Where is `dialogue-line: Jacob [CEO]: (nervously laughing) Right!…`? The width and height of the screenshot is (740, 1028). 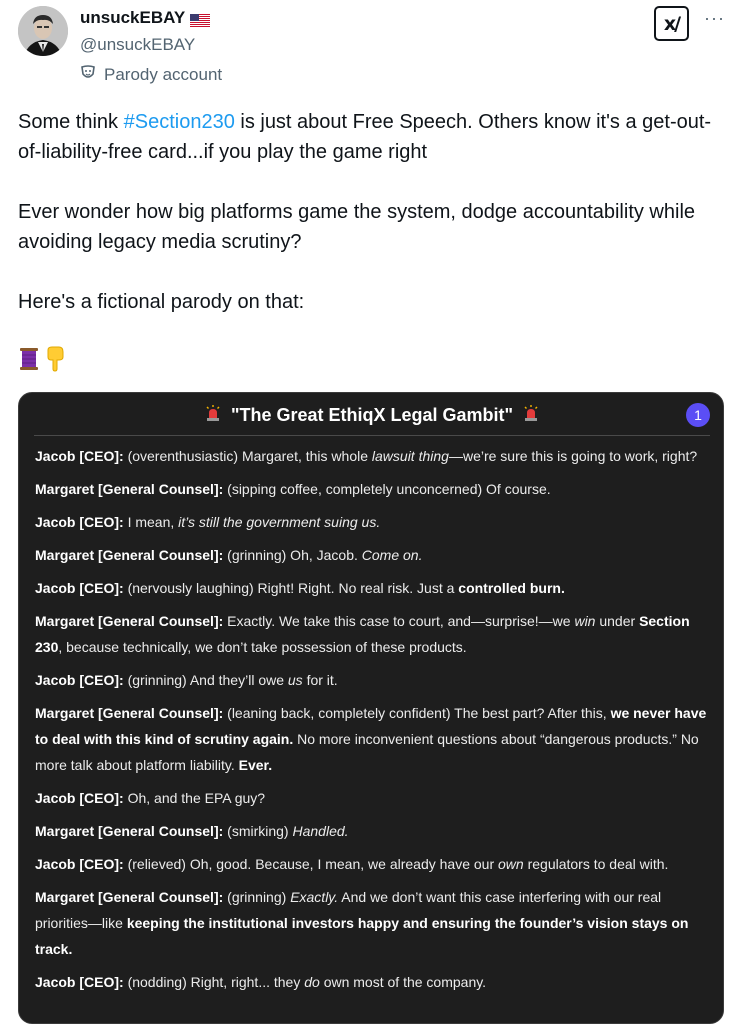 dialogue-line: Jacob [CEO]: (nervously laughing) Right!… is located at coordinates (373, 588).